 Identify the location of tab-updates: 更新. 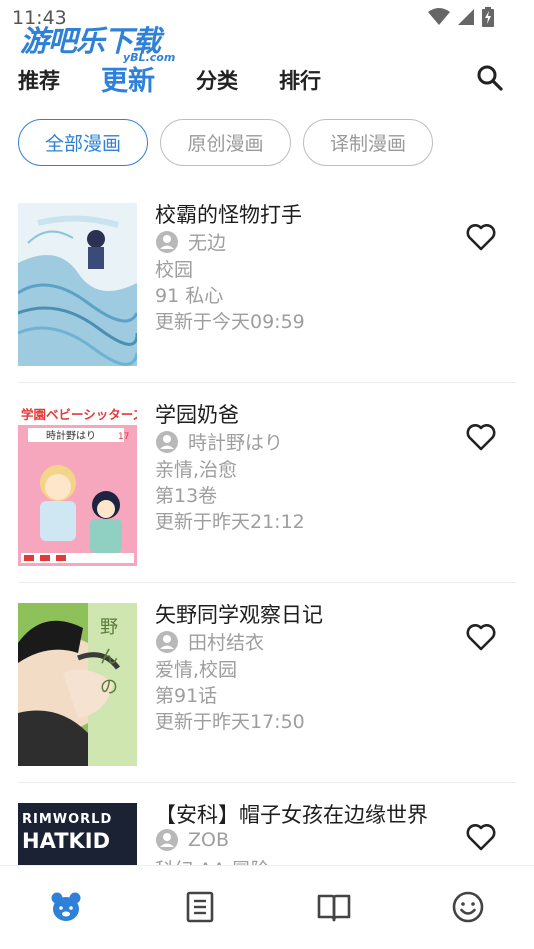
(128, 78).